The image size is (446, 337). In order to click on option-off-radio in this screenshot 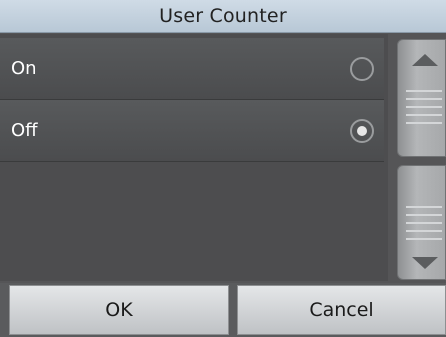, I will do `click(362, 130)`.